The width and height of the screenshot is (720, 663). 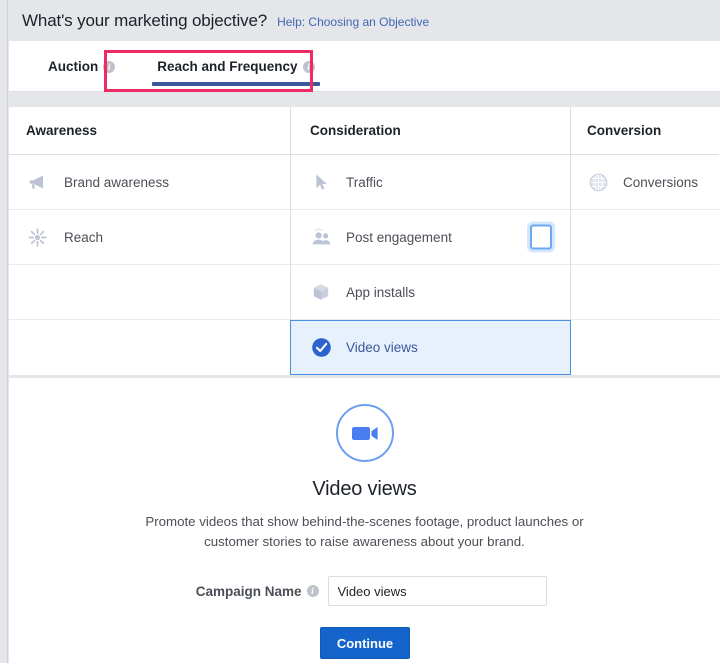 I want to click on box-icon, so click(x=321, y=292).